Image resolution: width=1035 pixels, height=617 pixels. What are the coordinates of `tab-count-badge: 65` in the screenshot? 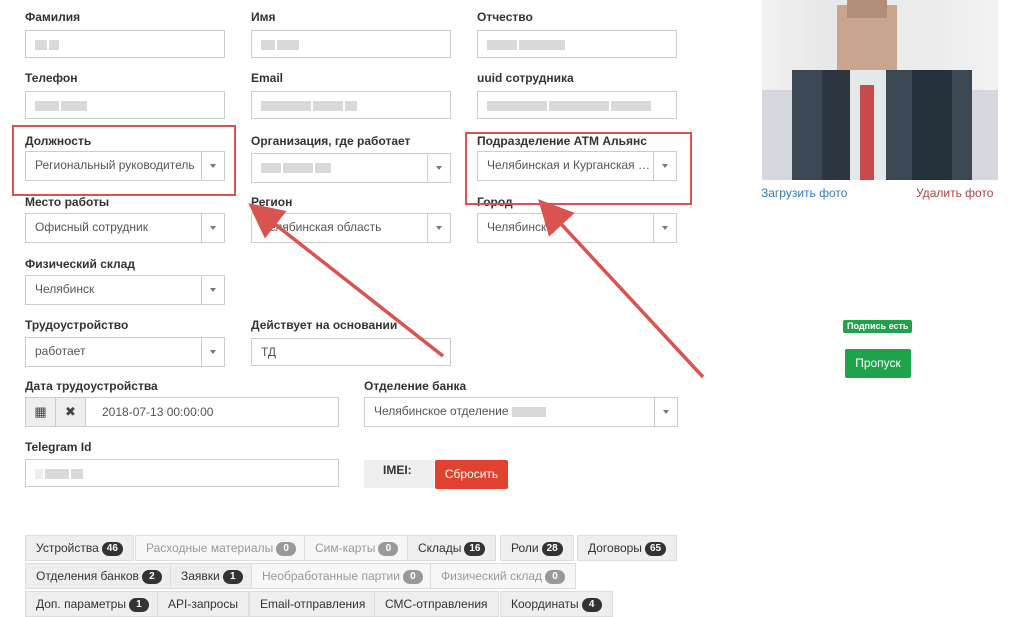 It's located at (655, 549).